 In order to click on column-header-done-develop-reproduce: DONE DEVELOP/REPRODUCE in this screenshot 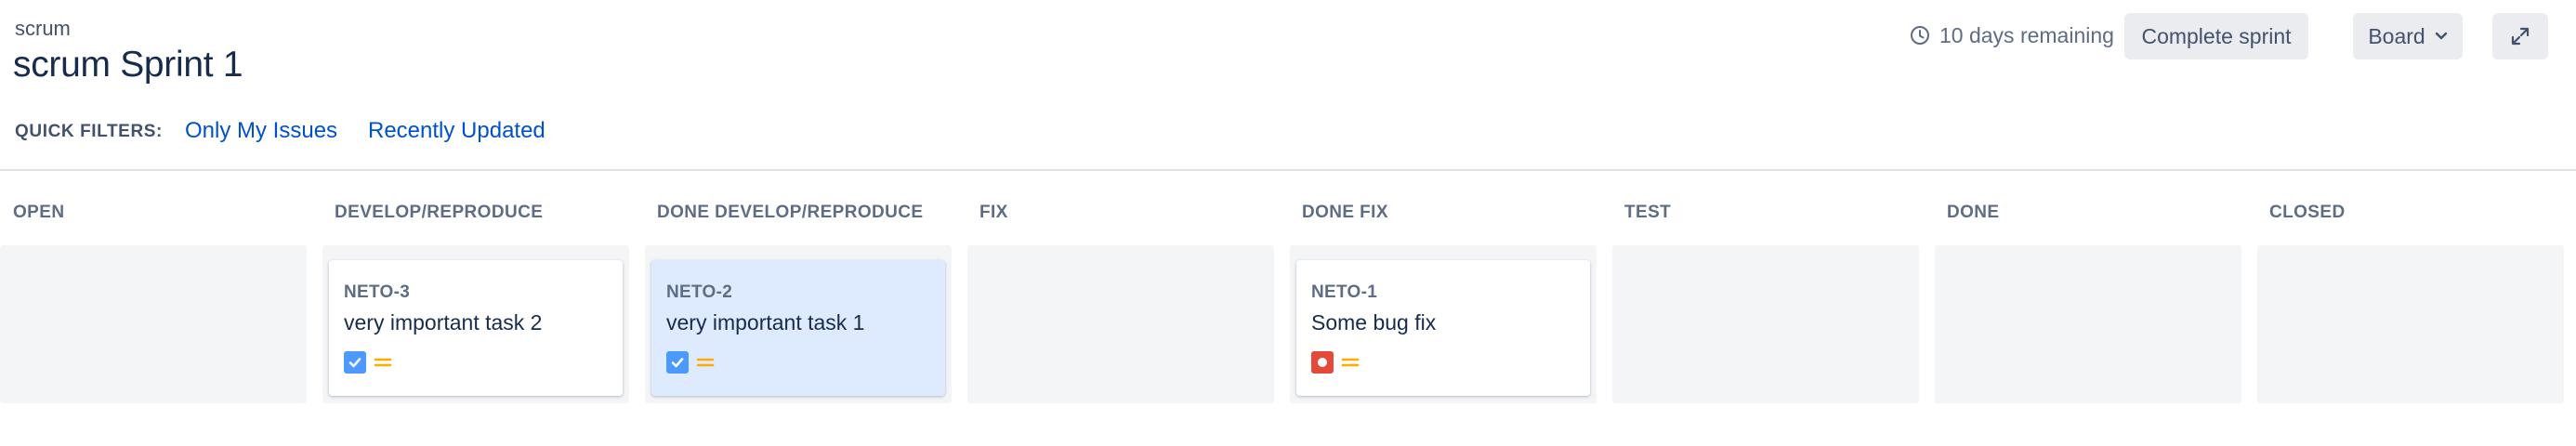, I will do `click(790, 212)`.